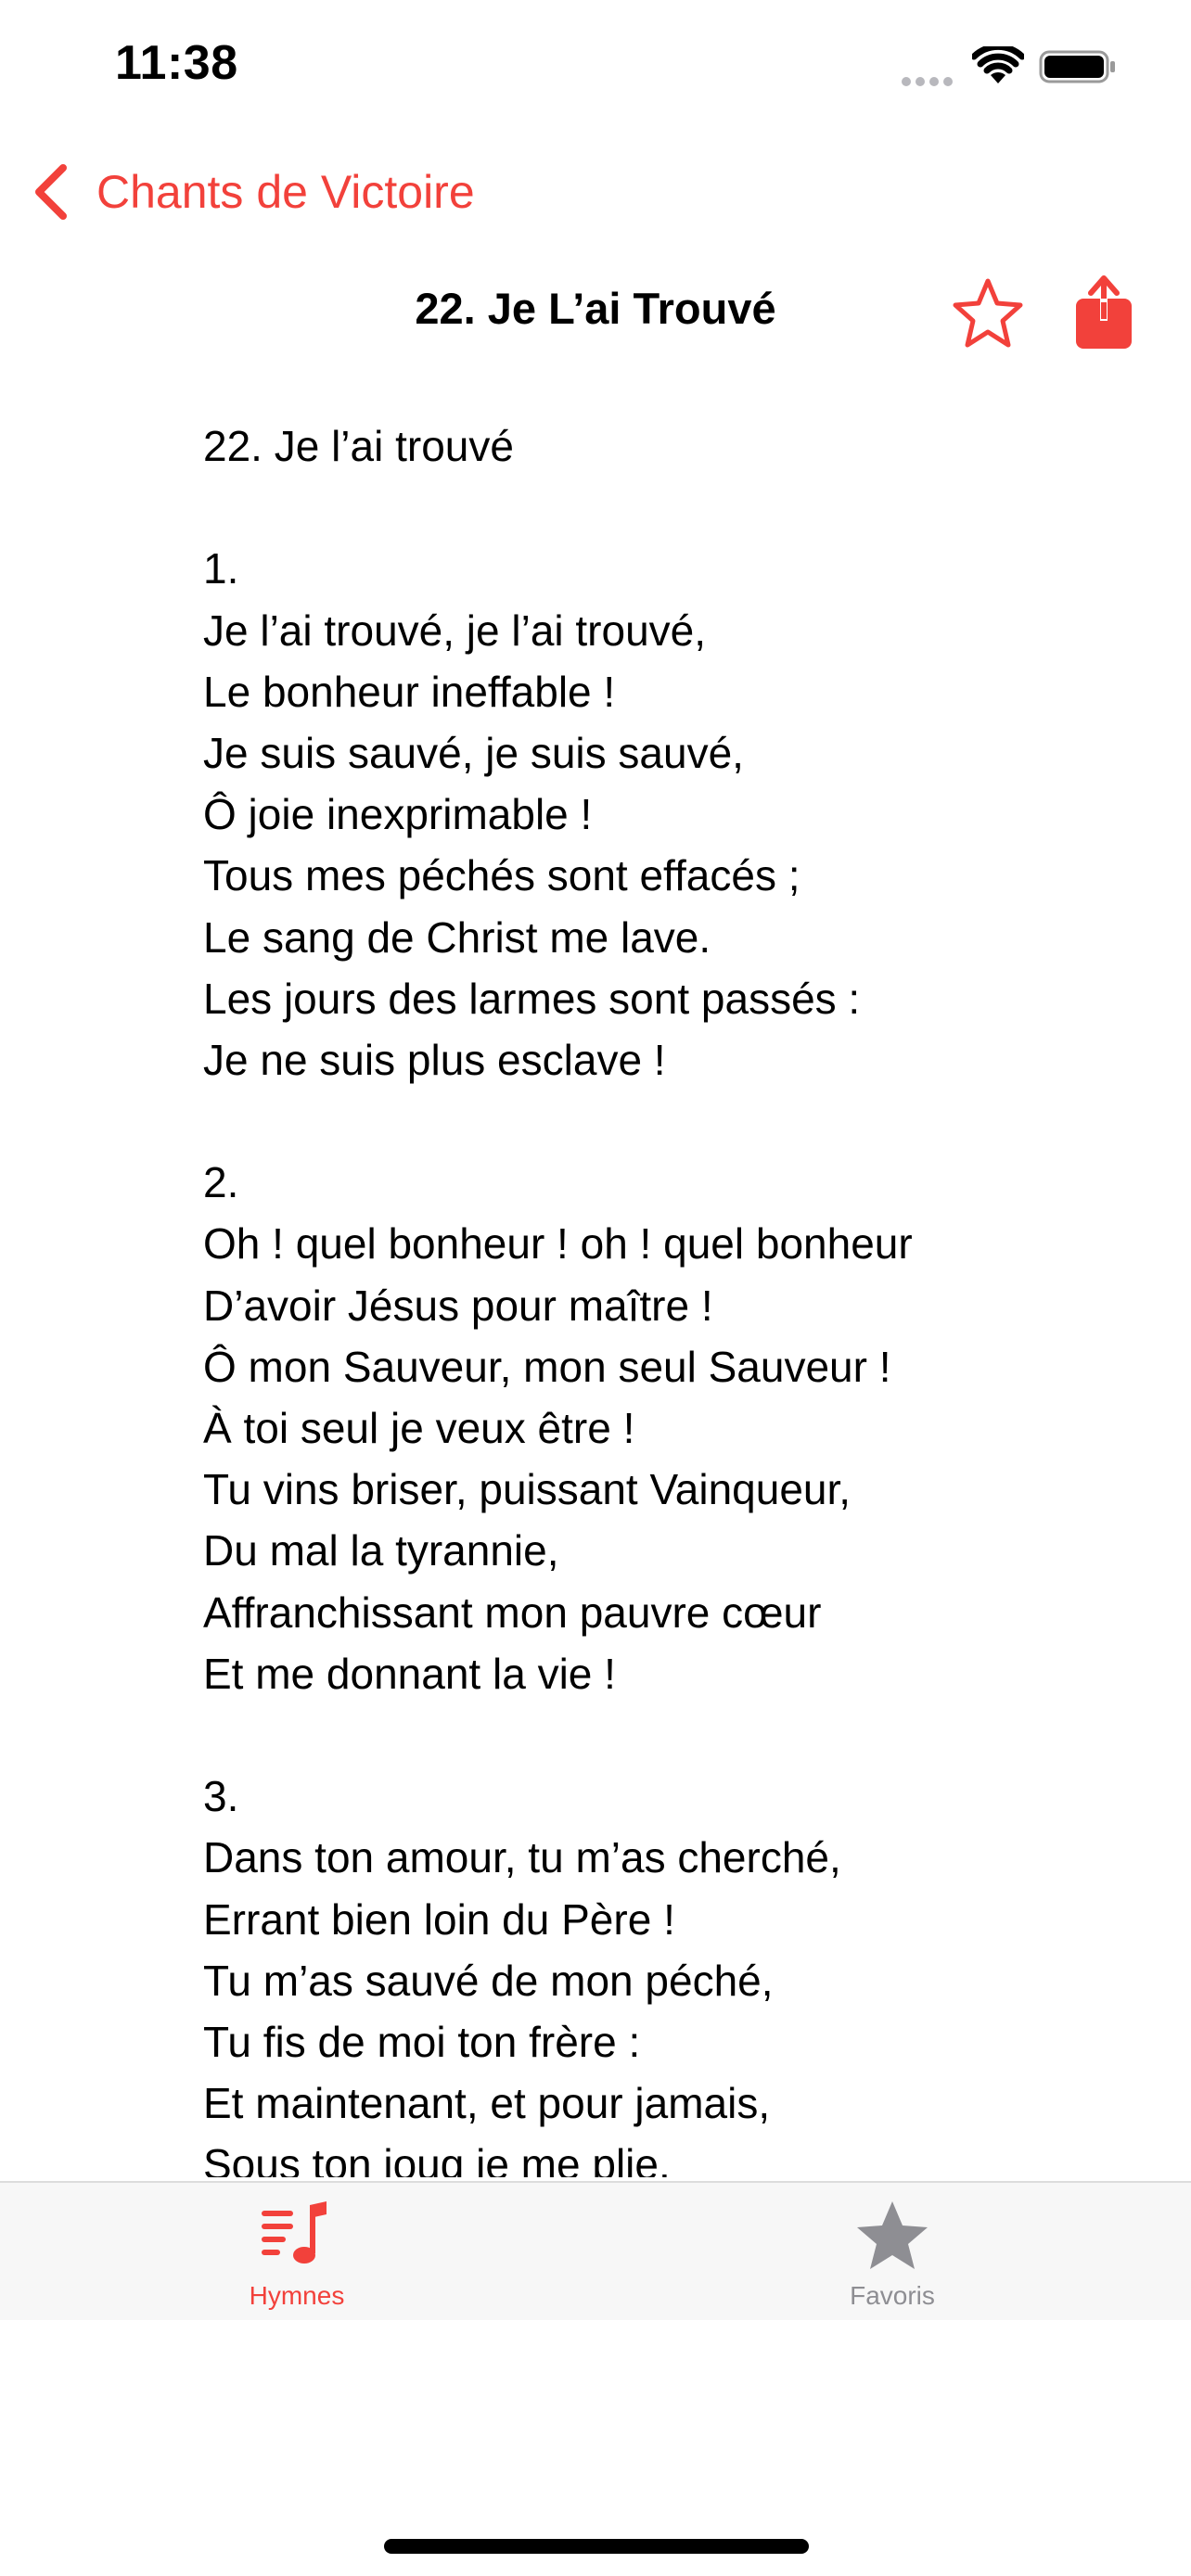 Image resolution: width=1191 pixels, height=2576 pixels. Describe the element at coordinates (487, 2103) in the screenshot. I see `lyrics-line: Et maintenant, et pour jamais,` at that location.